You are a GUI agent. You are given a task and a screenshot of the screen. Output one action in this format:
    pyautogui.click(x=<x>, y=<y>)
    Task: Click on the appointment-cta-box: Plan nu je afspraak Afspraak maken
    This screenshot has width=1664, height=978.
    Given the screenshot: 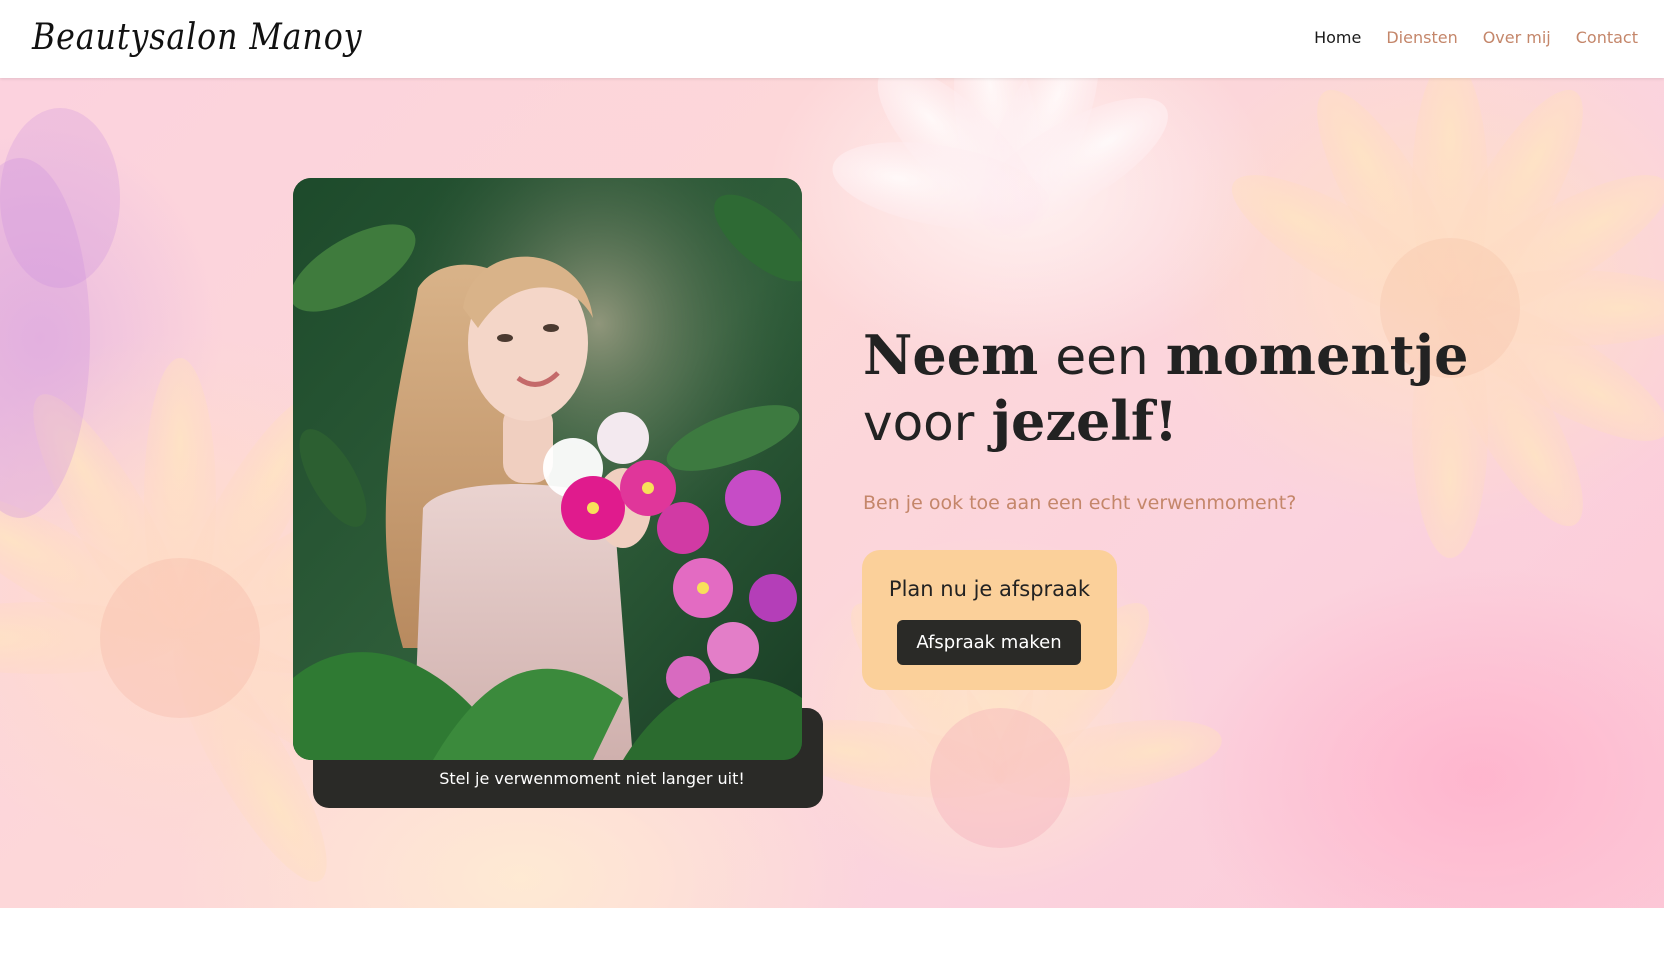 What is the action you would take?
    pyautogui.click(x=989, y=620)
    